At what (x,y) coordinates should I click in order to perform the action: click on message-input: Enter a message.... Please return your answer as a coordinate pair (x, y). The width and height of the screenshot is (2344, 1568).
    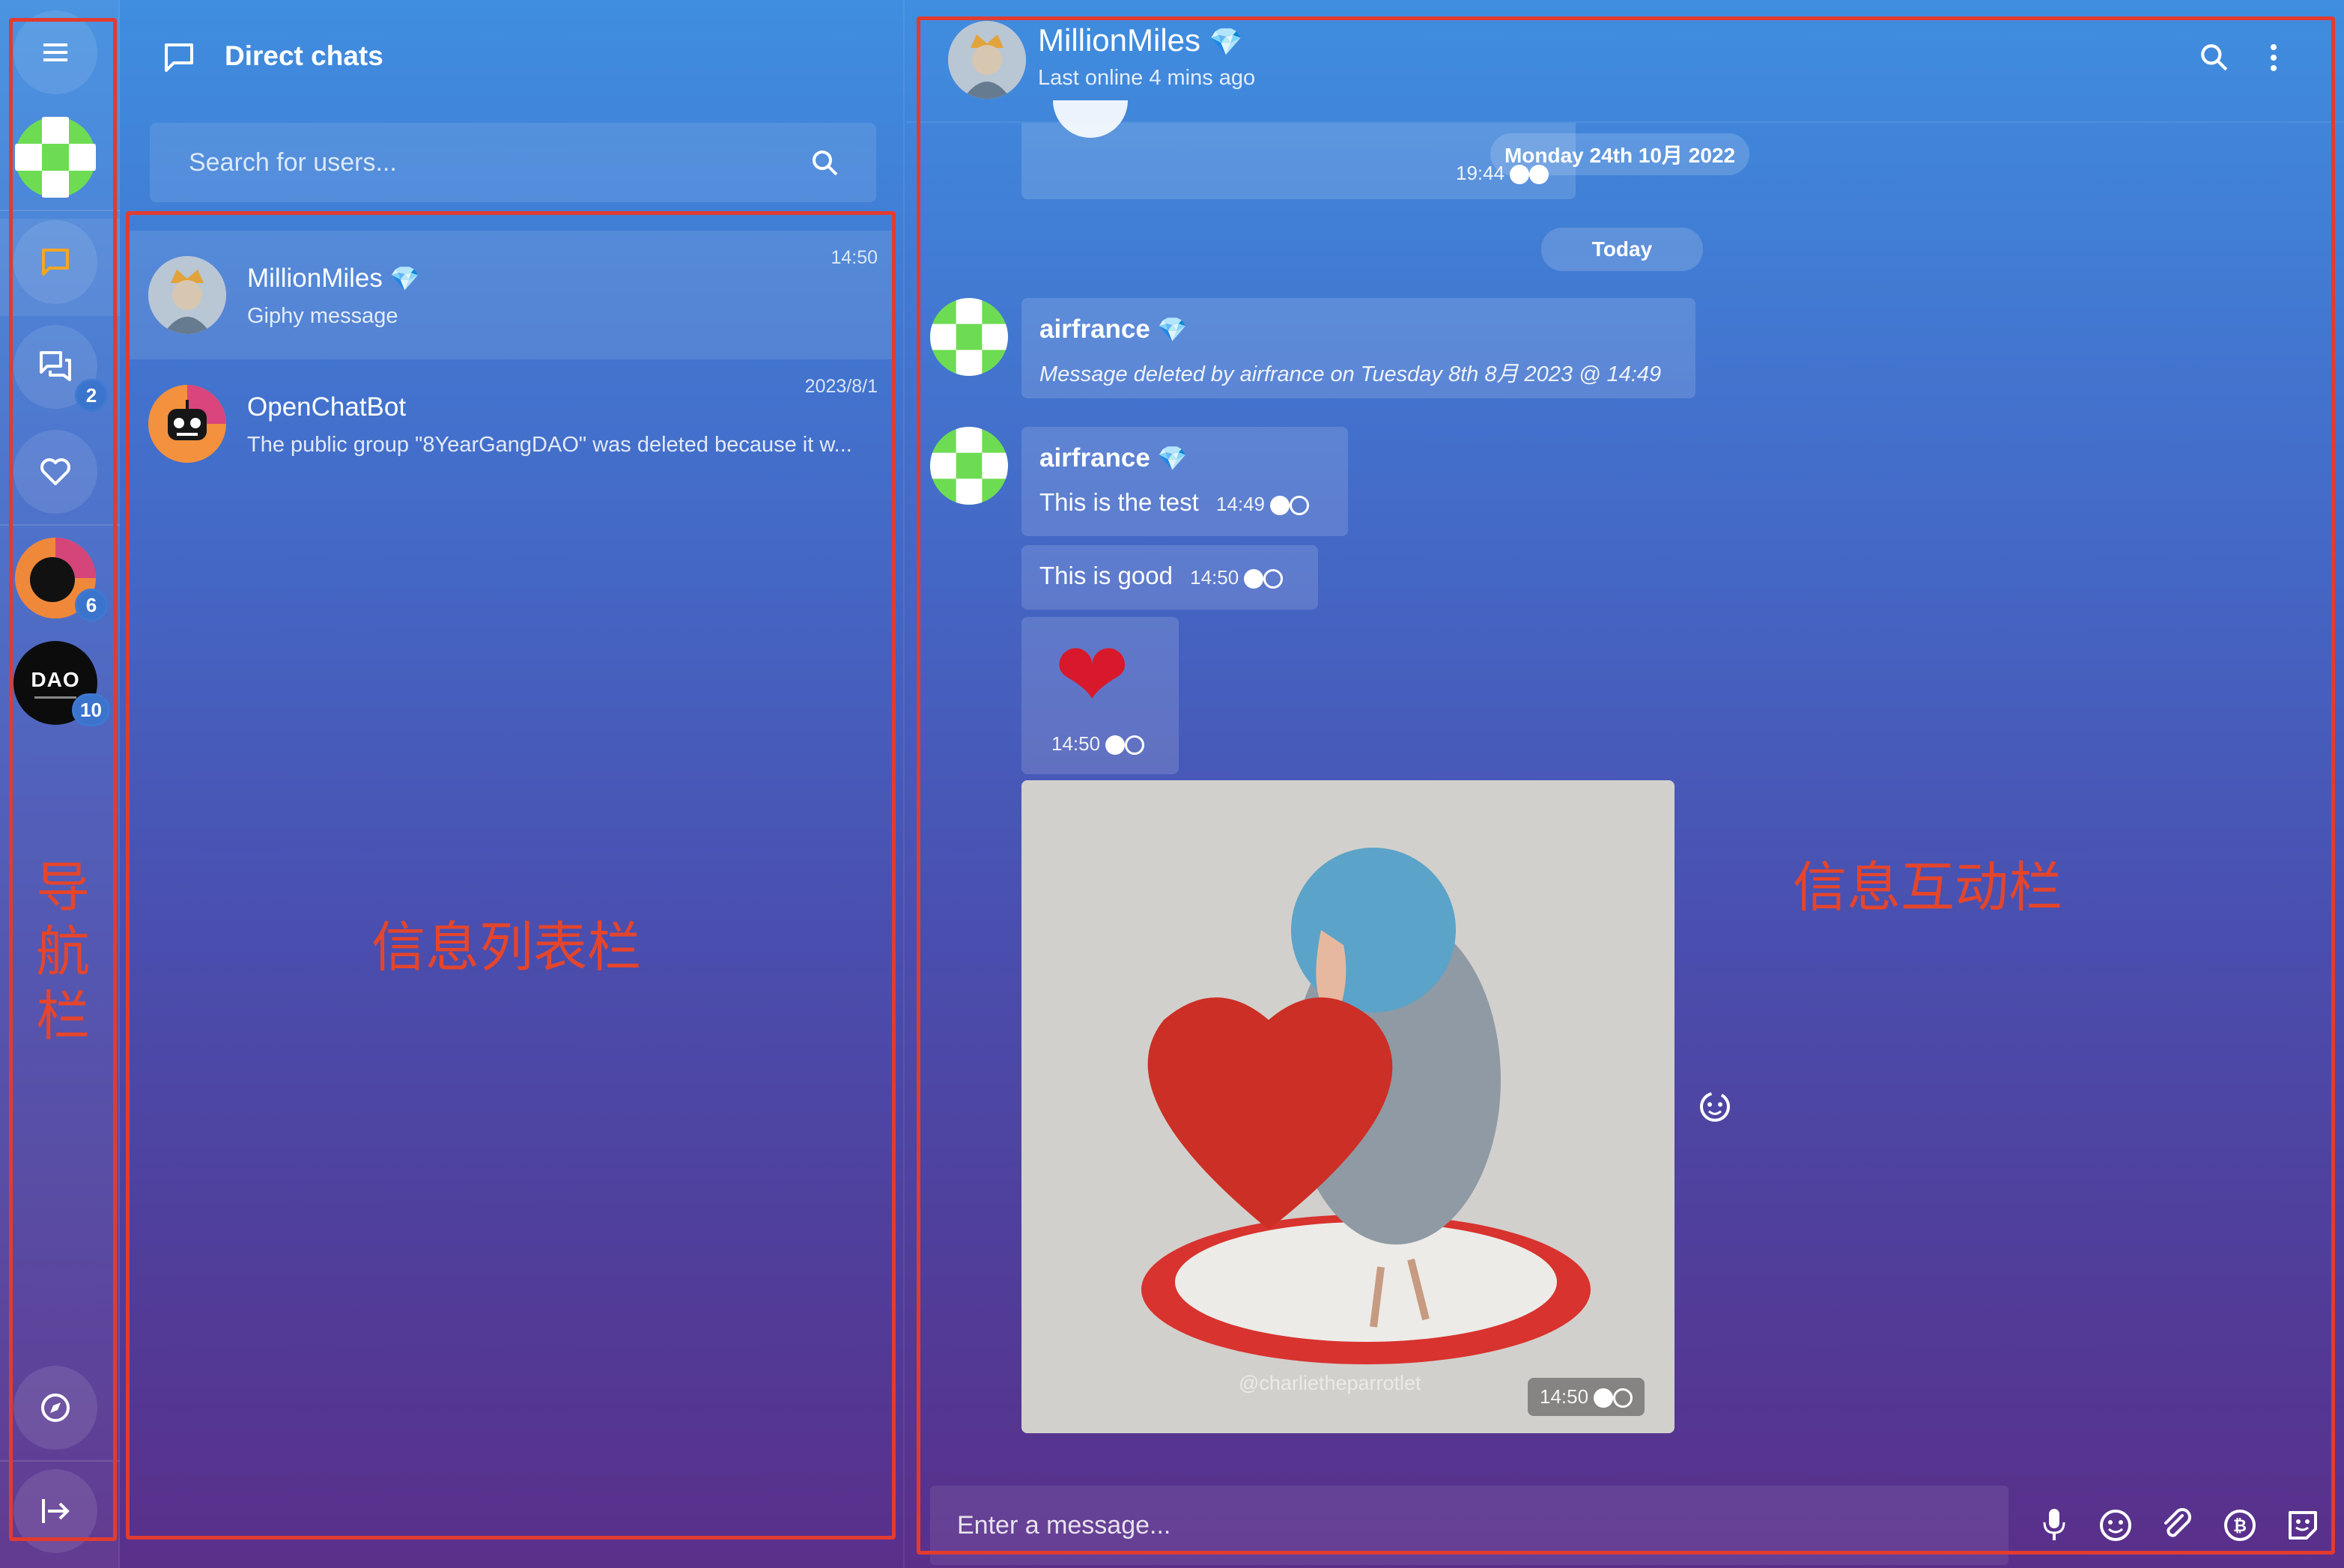
    Looking at the image, I should click on (1469, 1526).